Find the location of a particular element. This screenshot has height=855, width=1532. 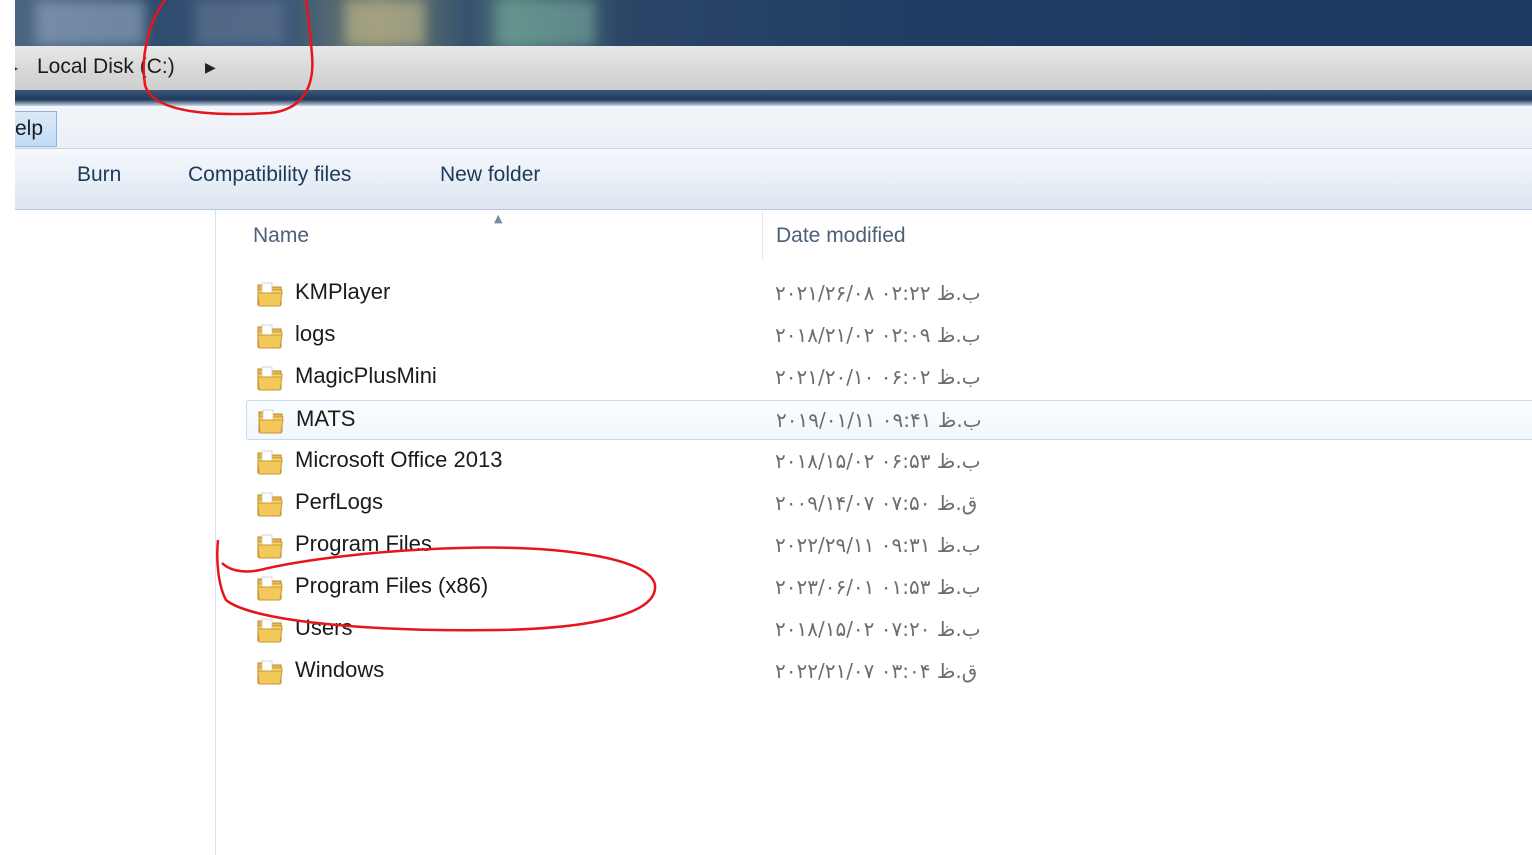

file-name: MagicPlusMini is located at coordinates (366, 375).